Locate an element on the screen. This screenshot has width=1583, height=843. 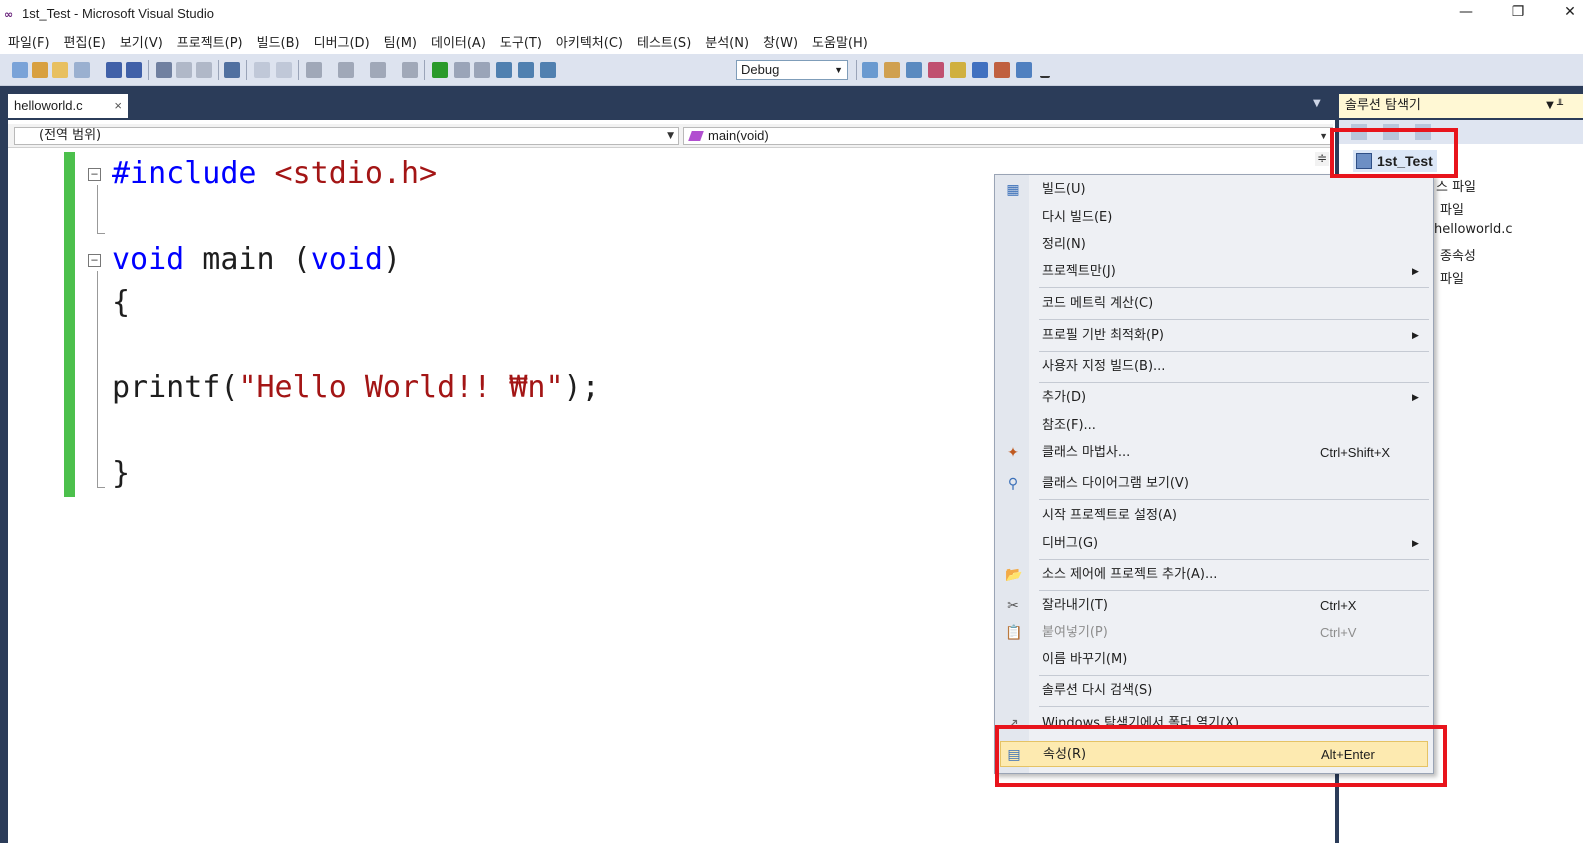
start-debugging-icon is located at coordinates (440, 70).